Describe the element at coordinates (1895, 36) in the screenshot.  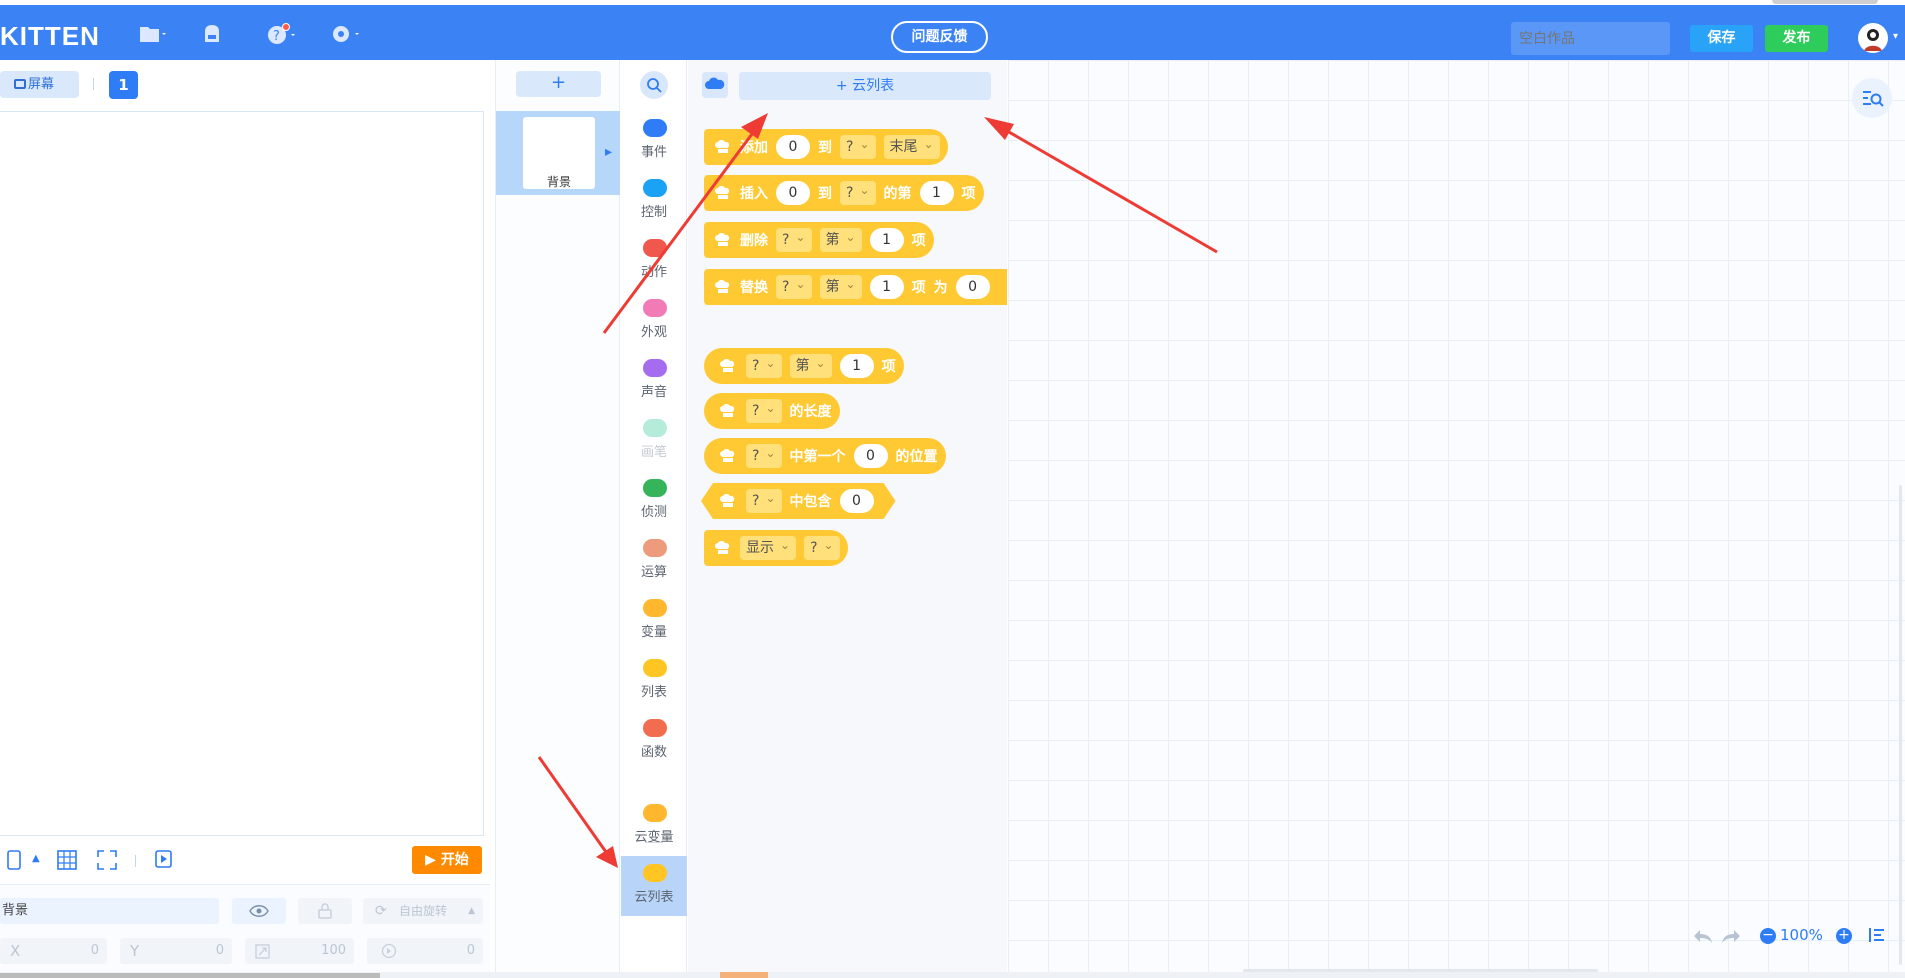
I see `chevron-down-icon: ▾` at that location.